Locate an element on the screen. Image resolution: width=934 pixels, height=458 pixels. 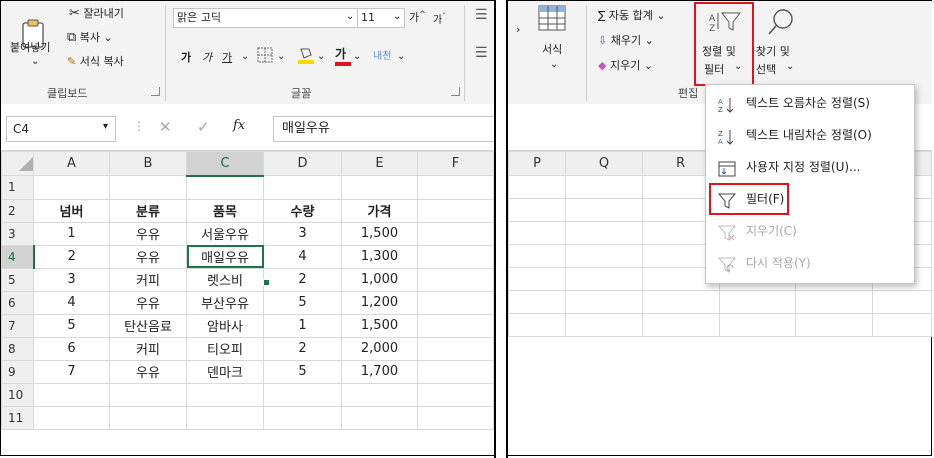
cell: 부산우유 is located at coordinates (225, 302).